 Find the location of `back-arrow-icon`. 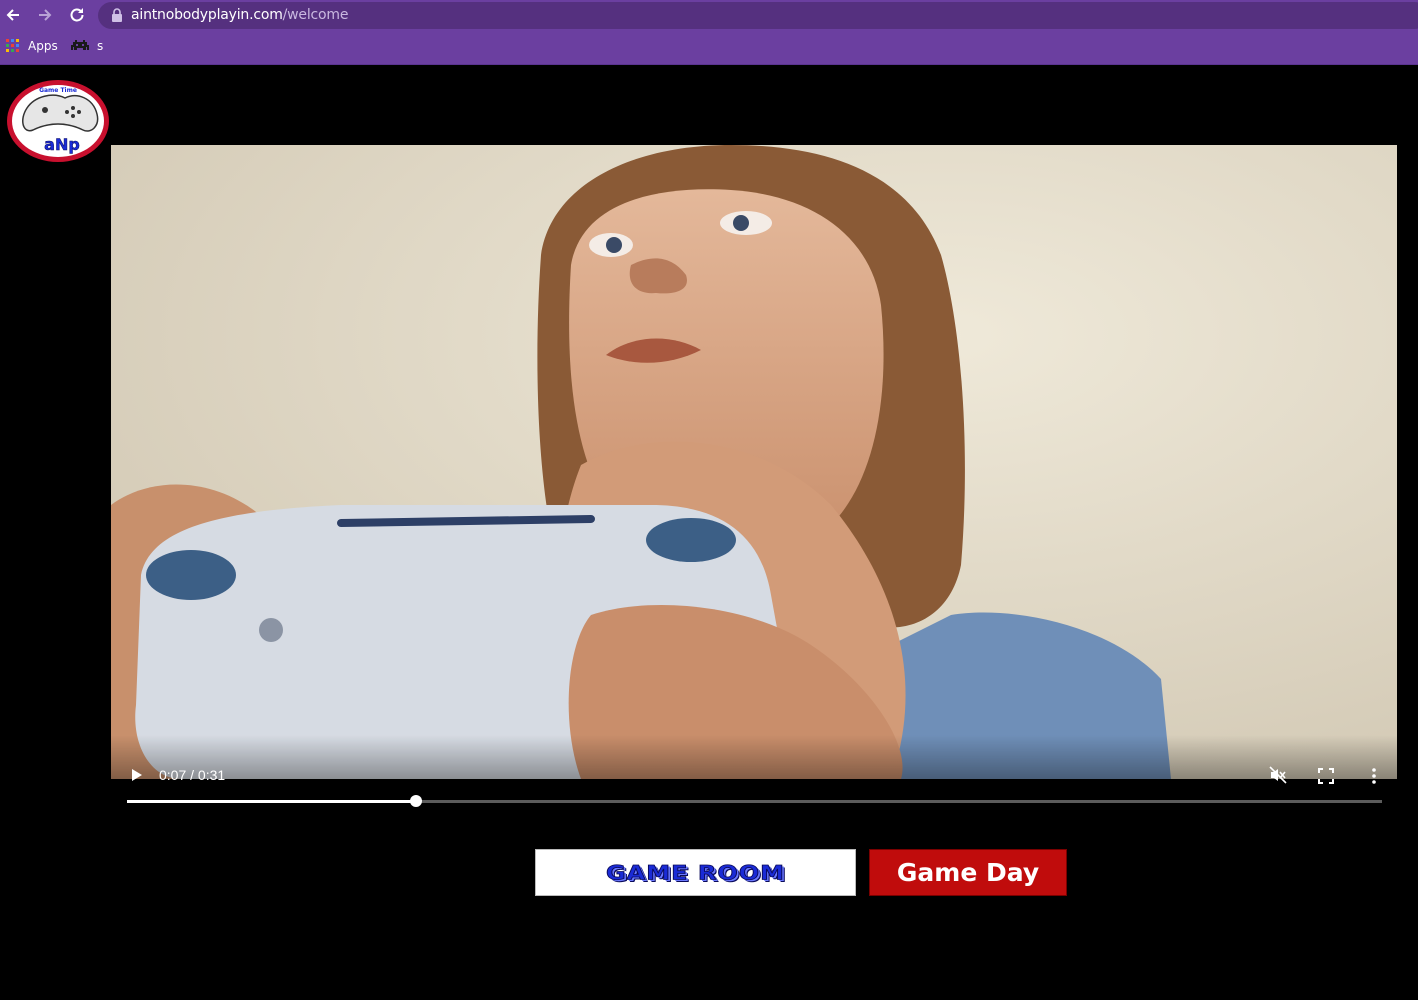

back-arrow-icon is located at coordinates (12, 15).